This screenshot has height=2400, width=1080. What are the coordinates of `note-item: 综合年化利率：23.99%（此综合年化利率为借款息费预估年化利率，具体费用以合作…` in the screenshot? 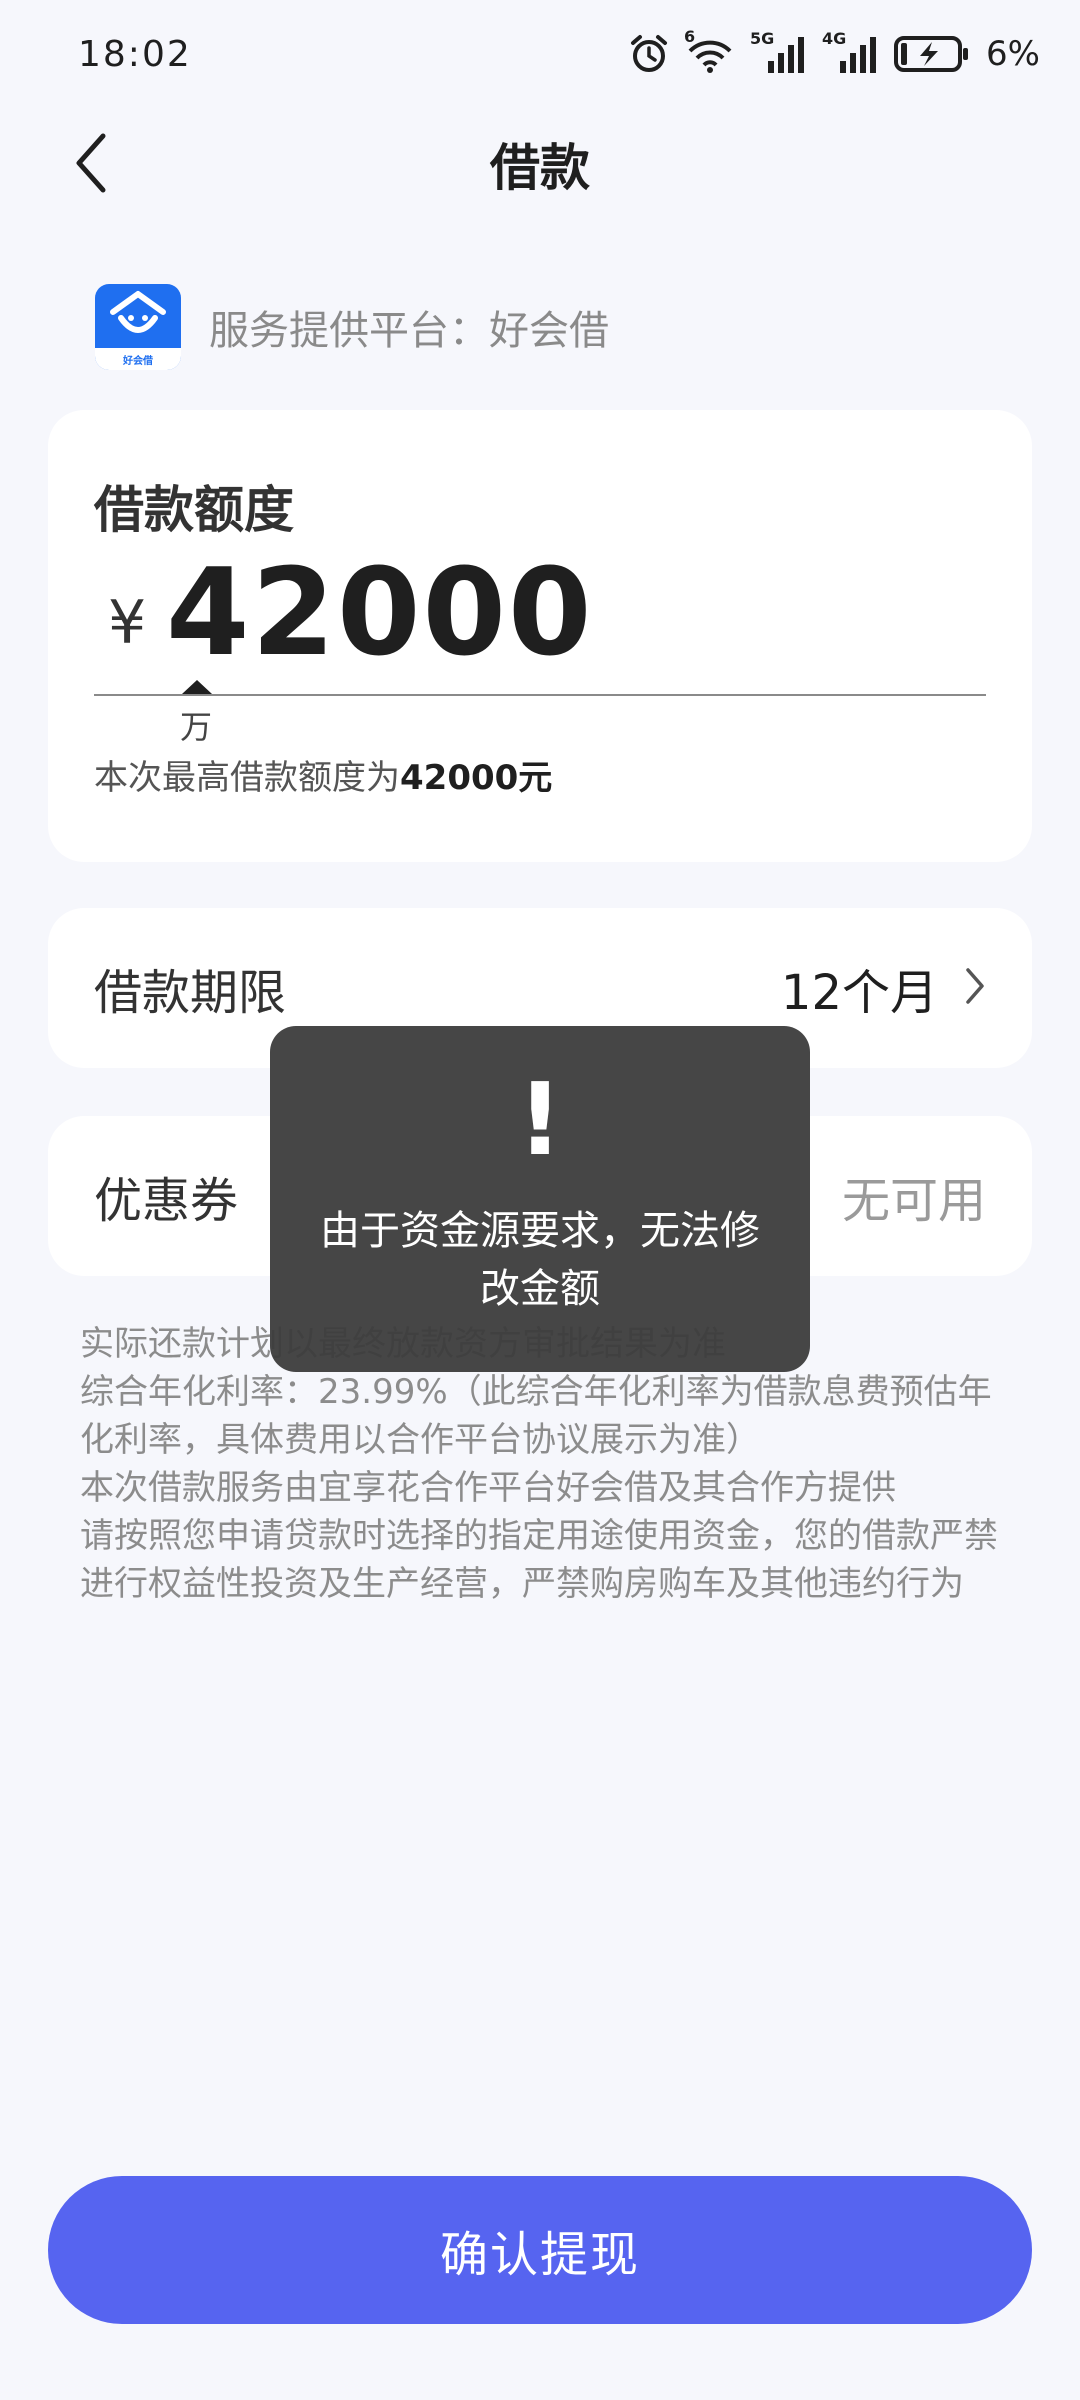 It's located at (536, 1416).